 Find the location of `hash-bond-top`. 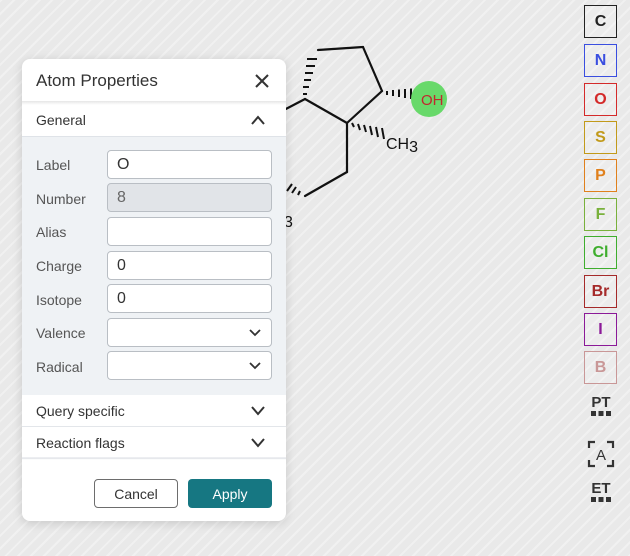

hash-bond-top is located at coordinates (310, 76).